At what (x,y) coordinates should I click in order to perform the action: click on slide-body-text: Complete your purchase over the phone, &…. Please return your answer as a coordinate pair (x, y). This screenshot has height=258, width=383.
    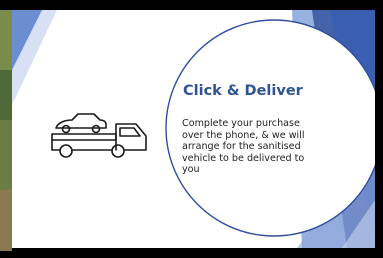
    Looking at the image, I should click on (243, 147).